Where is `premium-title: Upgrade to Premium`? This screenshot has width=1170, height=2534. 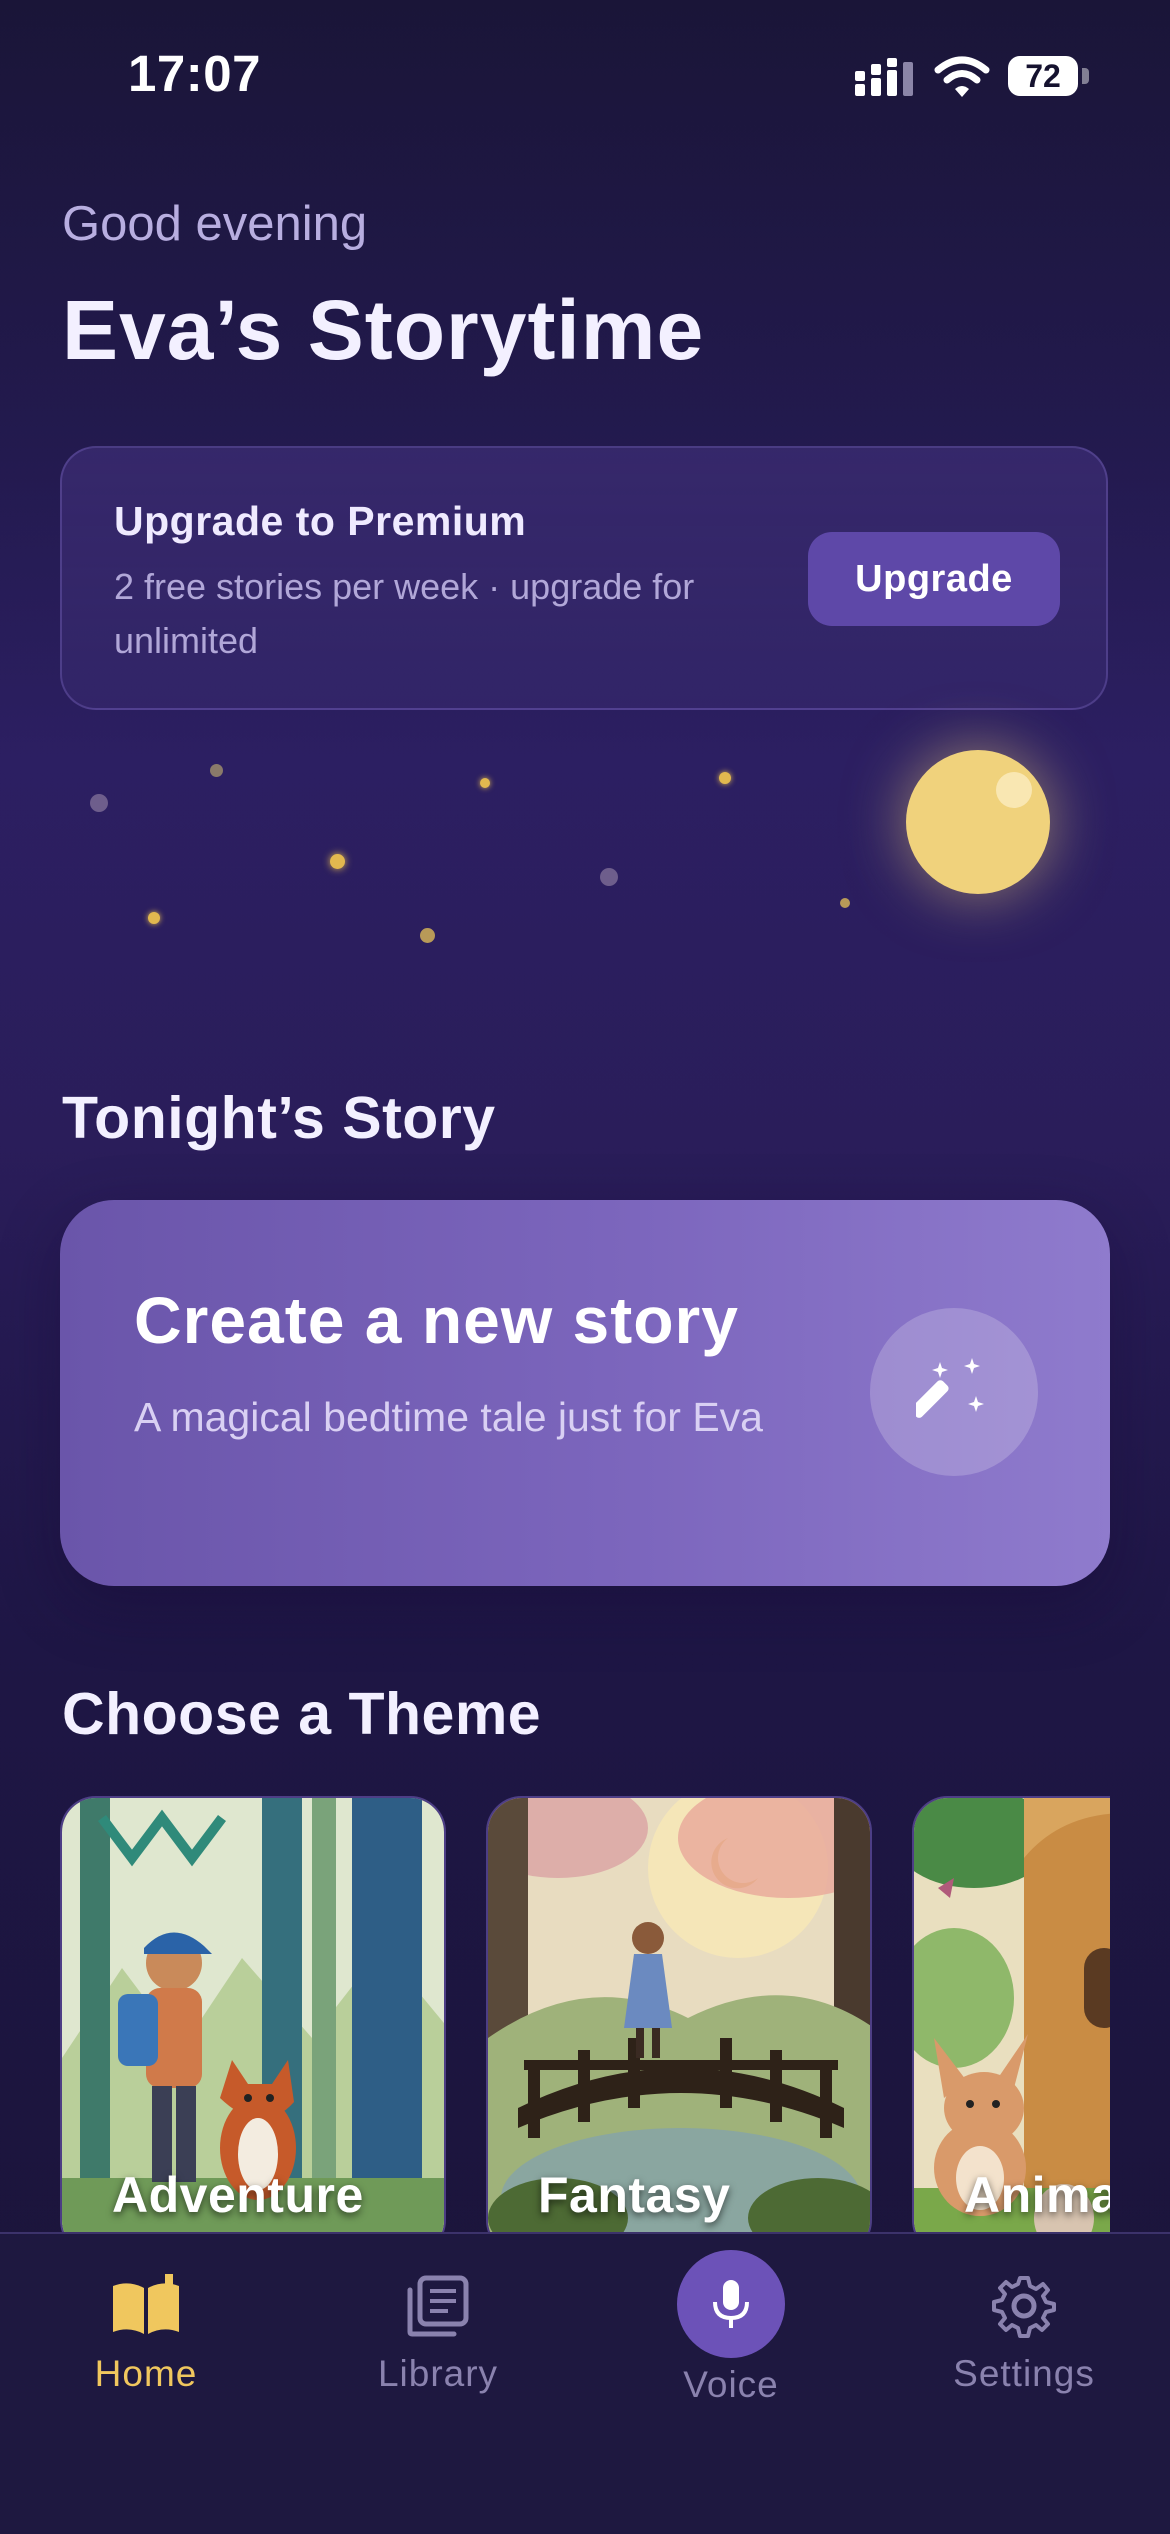
premium-title: Upgrade to Premium is located at coordinates (320, 521).